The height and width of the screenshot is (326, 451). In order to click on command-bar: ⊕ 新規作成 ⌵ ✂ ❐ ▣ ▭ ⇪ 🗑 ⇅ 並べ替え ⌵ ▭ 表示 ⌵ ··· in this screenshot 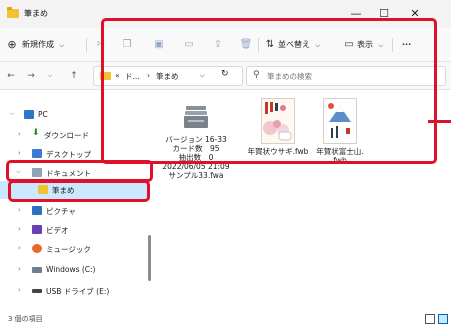, I will do `click(225, 45)`.